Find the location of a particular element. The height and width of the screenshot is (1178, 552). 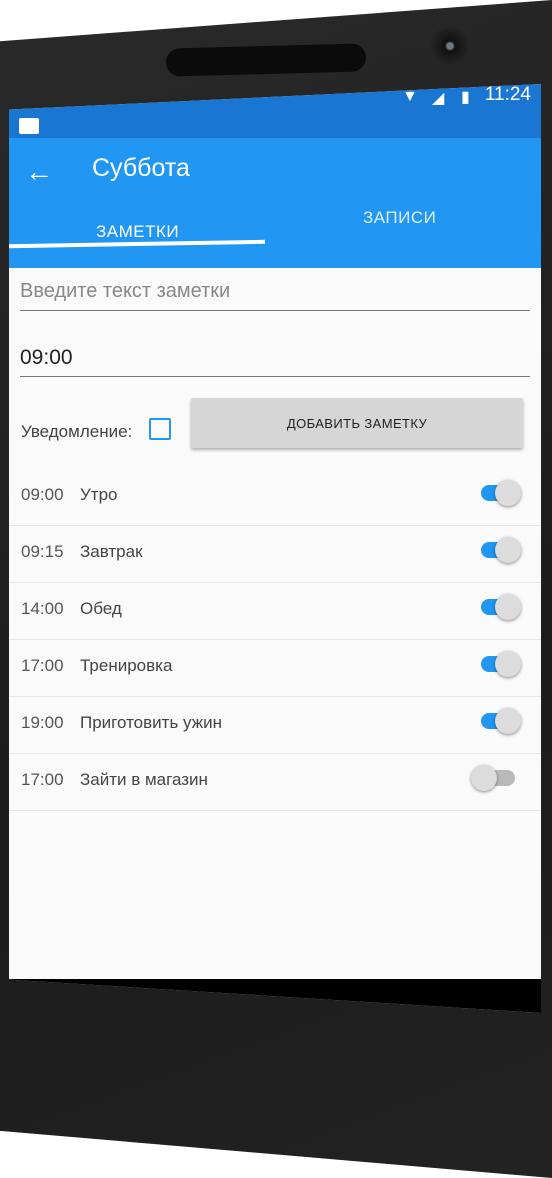

app-bar: ← Суббота ЗАМЕТКИ ЗАПИСИ is located at coordinates (275, 203).